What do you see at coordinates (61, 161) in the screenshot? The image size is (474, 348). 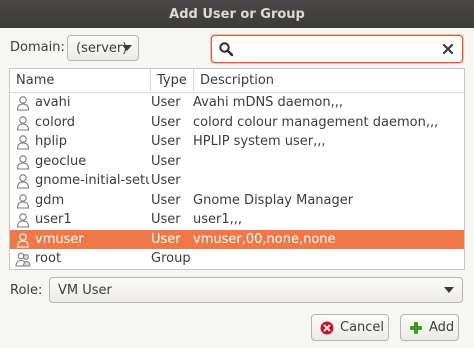 I see `row-name: geoclue` at bounding box center [61, 161].